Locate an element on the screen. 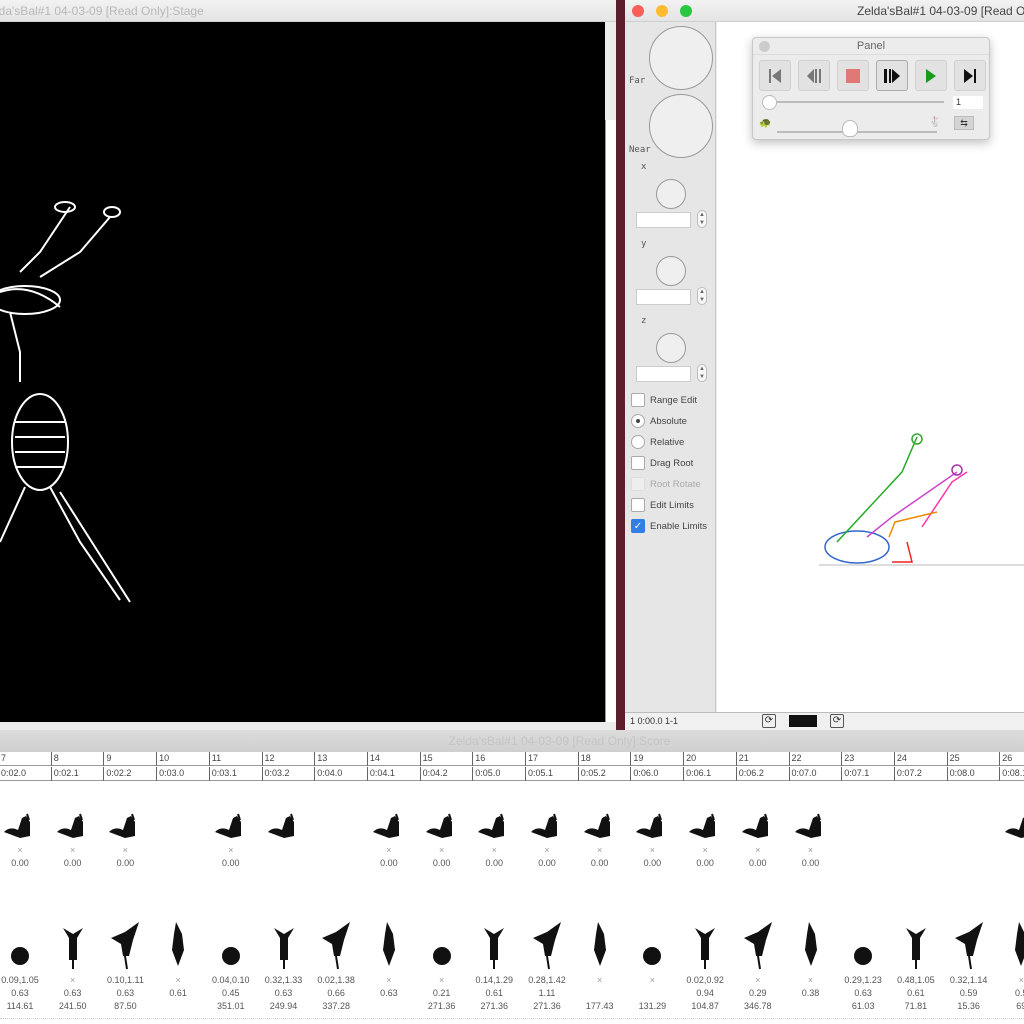 The image size is (1024, 1024). score-cell: × 0.61 is located at coordinates (178, 966).